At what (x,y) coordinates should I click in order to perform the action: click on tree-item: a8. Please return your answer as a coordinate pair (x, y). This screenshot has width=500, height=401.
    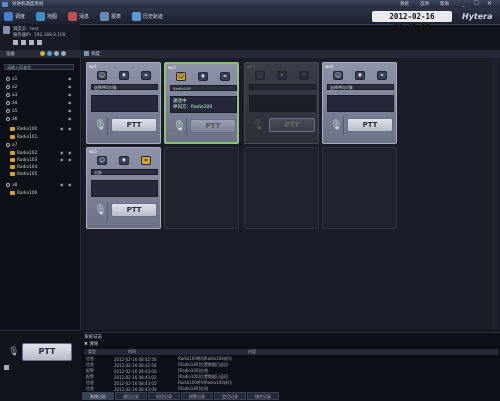
    Looking at the image, I should click on (11, 185).